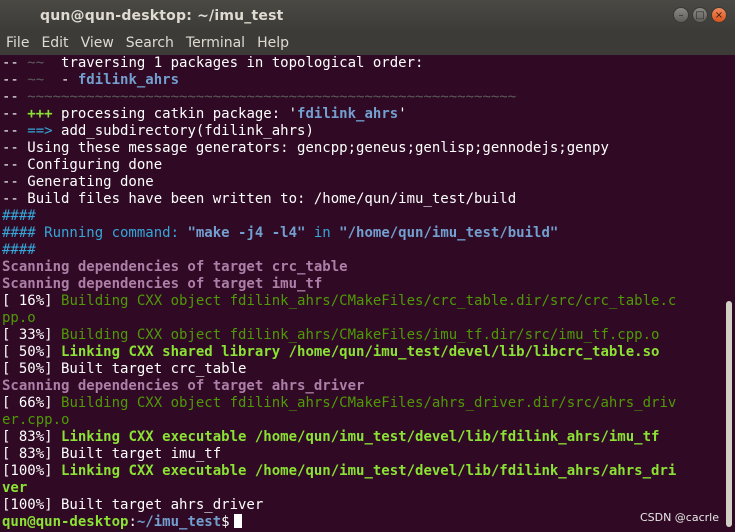 The image size is (735, 532). What do you see at coordinates (322, 233) in the screenshot?
I see `terminal-text: in` at bounding box center [322, 233].